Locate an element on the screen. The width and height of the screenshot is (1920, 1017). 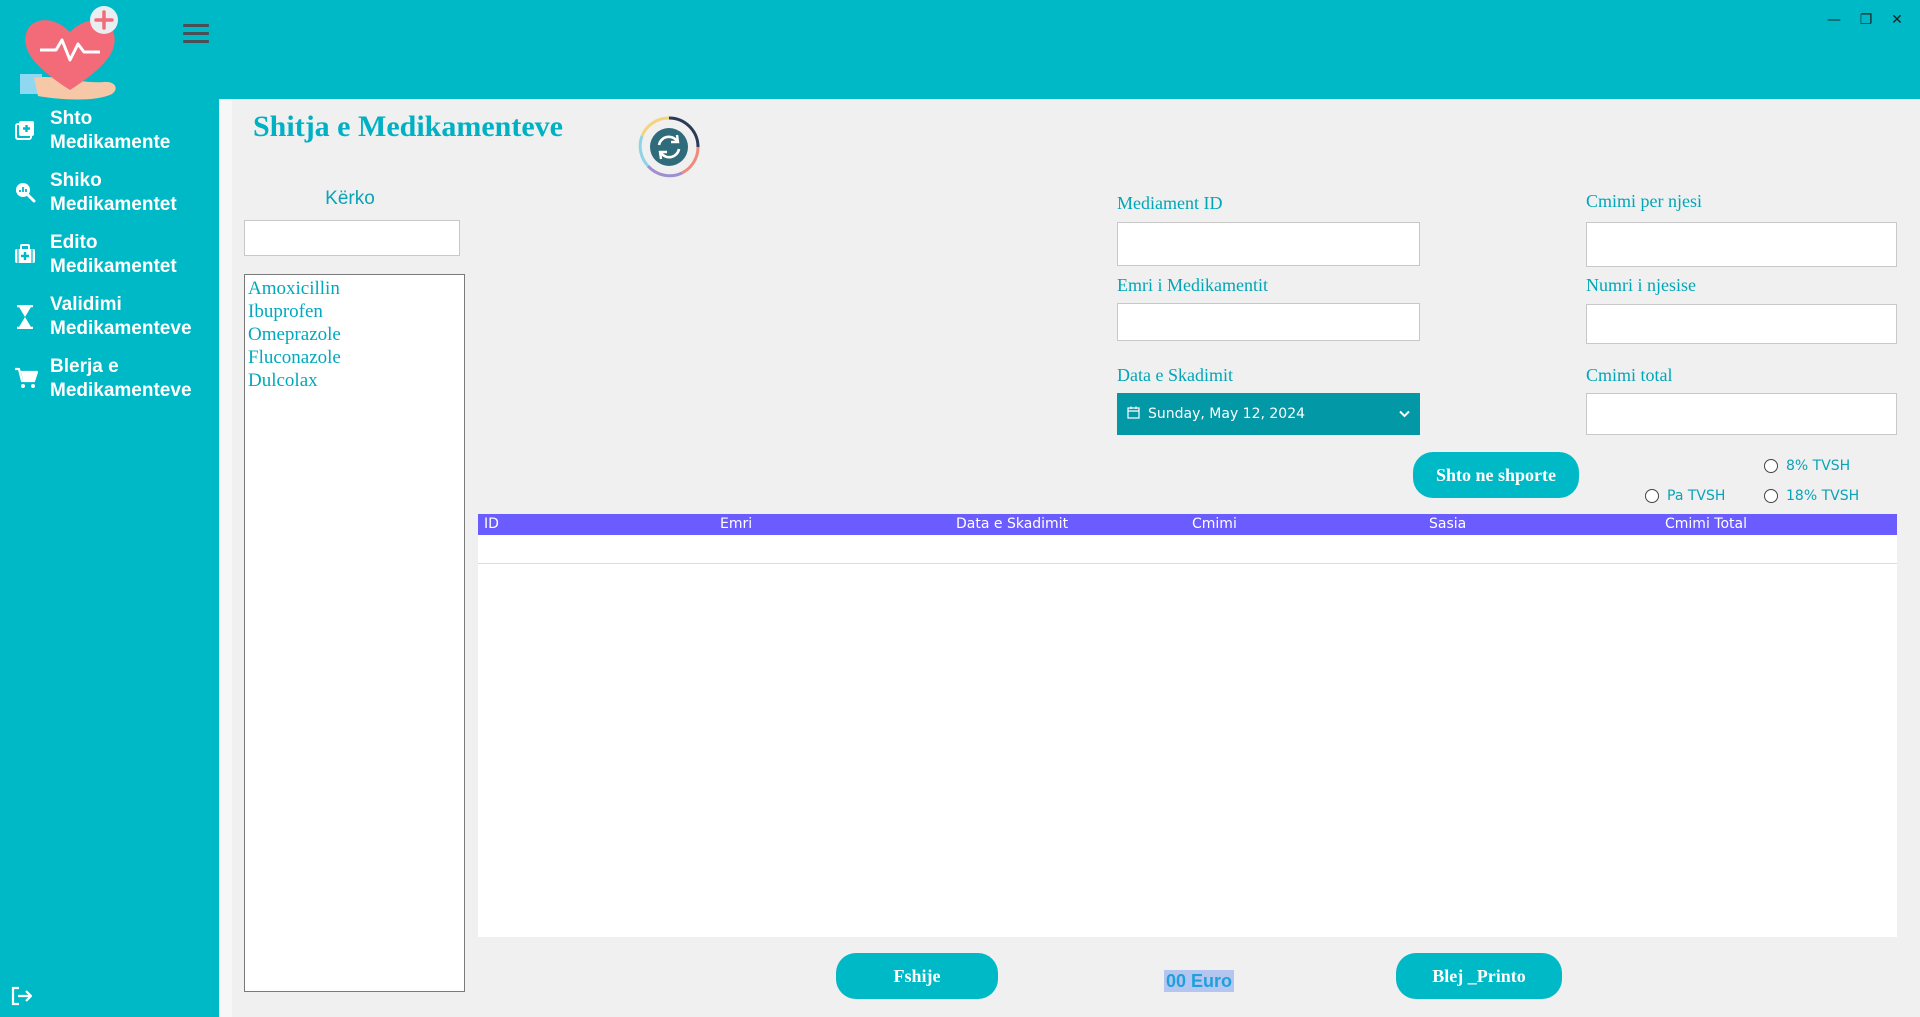
vat-18-radio: 18% TVSH is located at coordinates (1811, 496).